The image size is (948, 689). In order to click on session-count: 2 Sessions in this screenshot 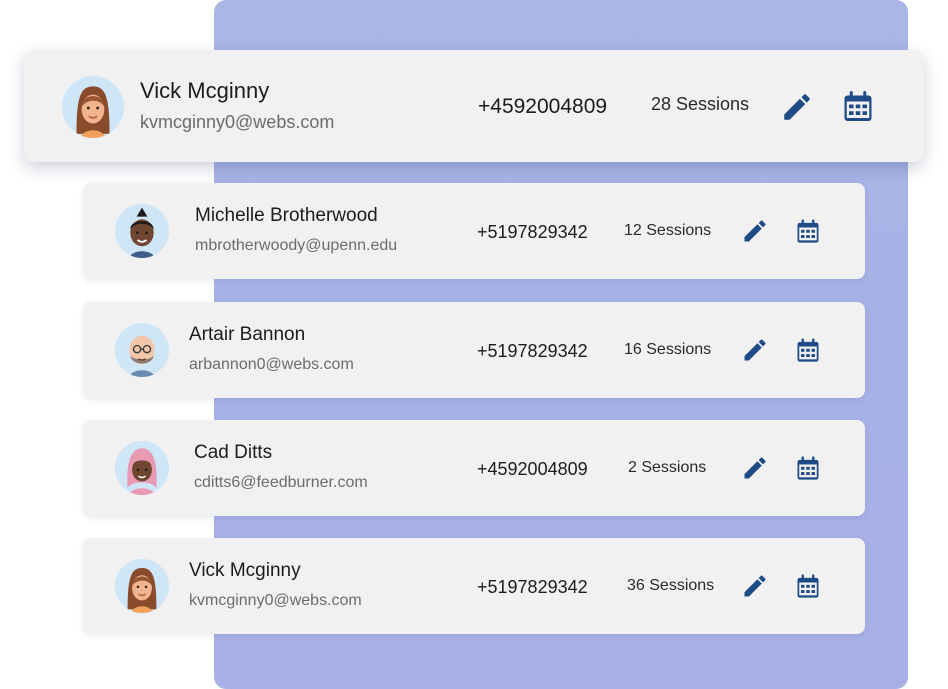, I will do `click(667, 467)`.